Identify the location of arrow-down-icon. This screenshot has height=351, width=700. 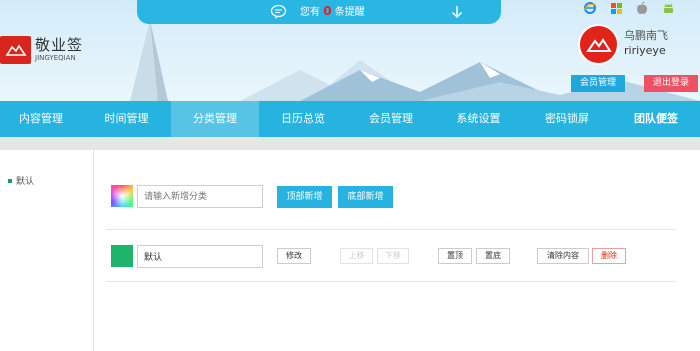
(457, 13).